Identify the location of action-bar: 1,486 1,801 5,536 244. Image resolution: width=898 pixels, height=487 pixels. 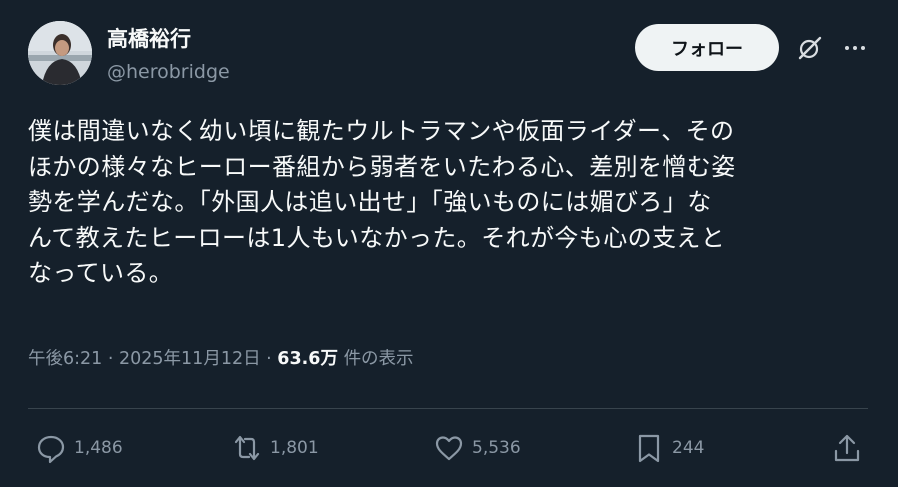
(449, 448).